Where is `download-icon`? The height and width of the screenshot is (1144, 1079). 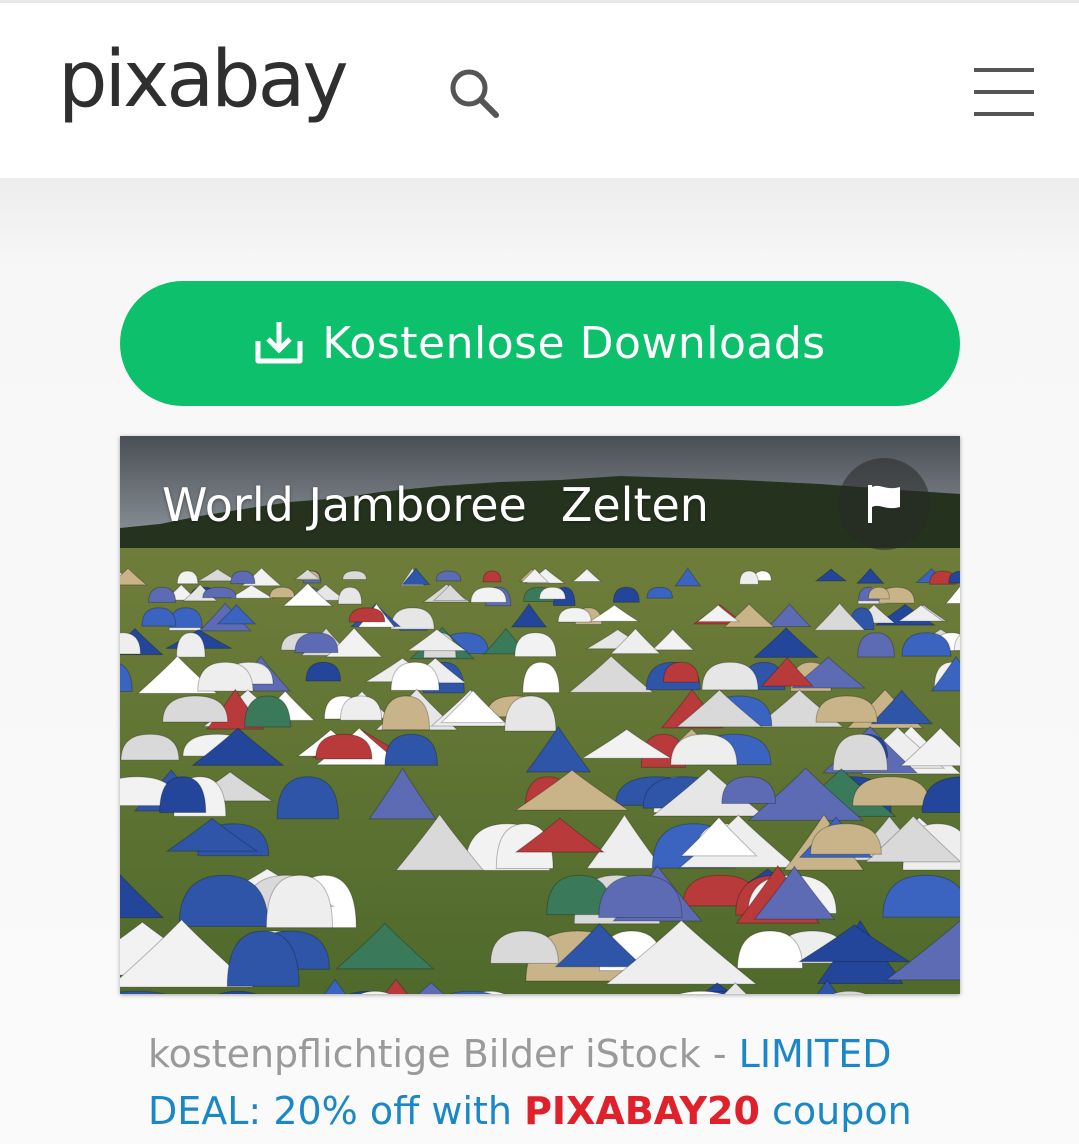 download-icon is located at coordinates (279, 342).